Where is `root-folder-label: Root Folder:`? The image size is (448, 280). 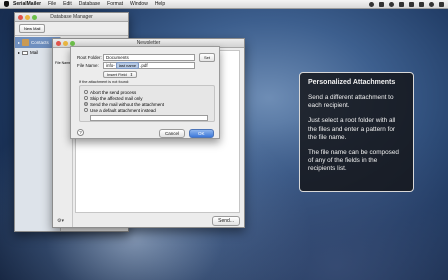 root-folder-label: Root Folder: is located at coordinates (89, 57).